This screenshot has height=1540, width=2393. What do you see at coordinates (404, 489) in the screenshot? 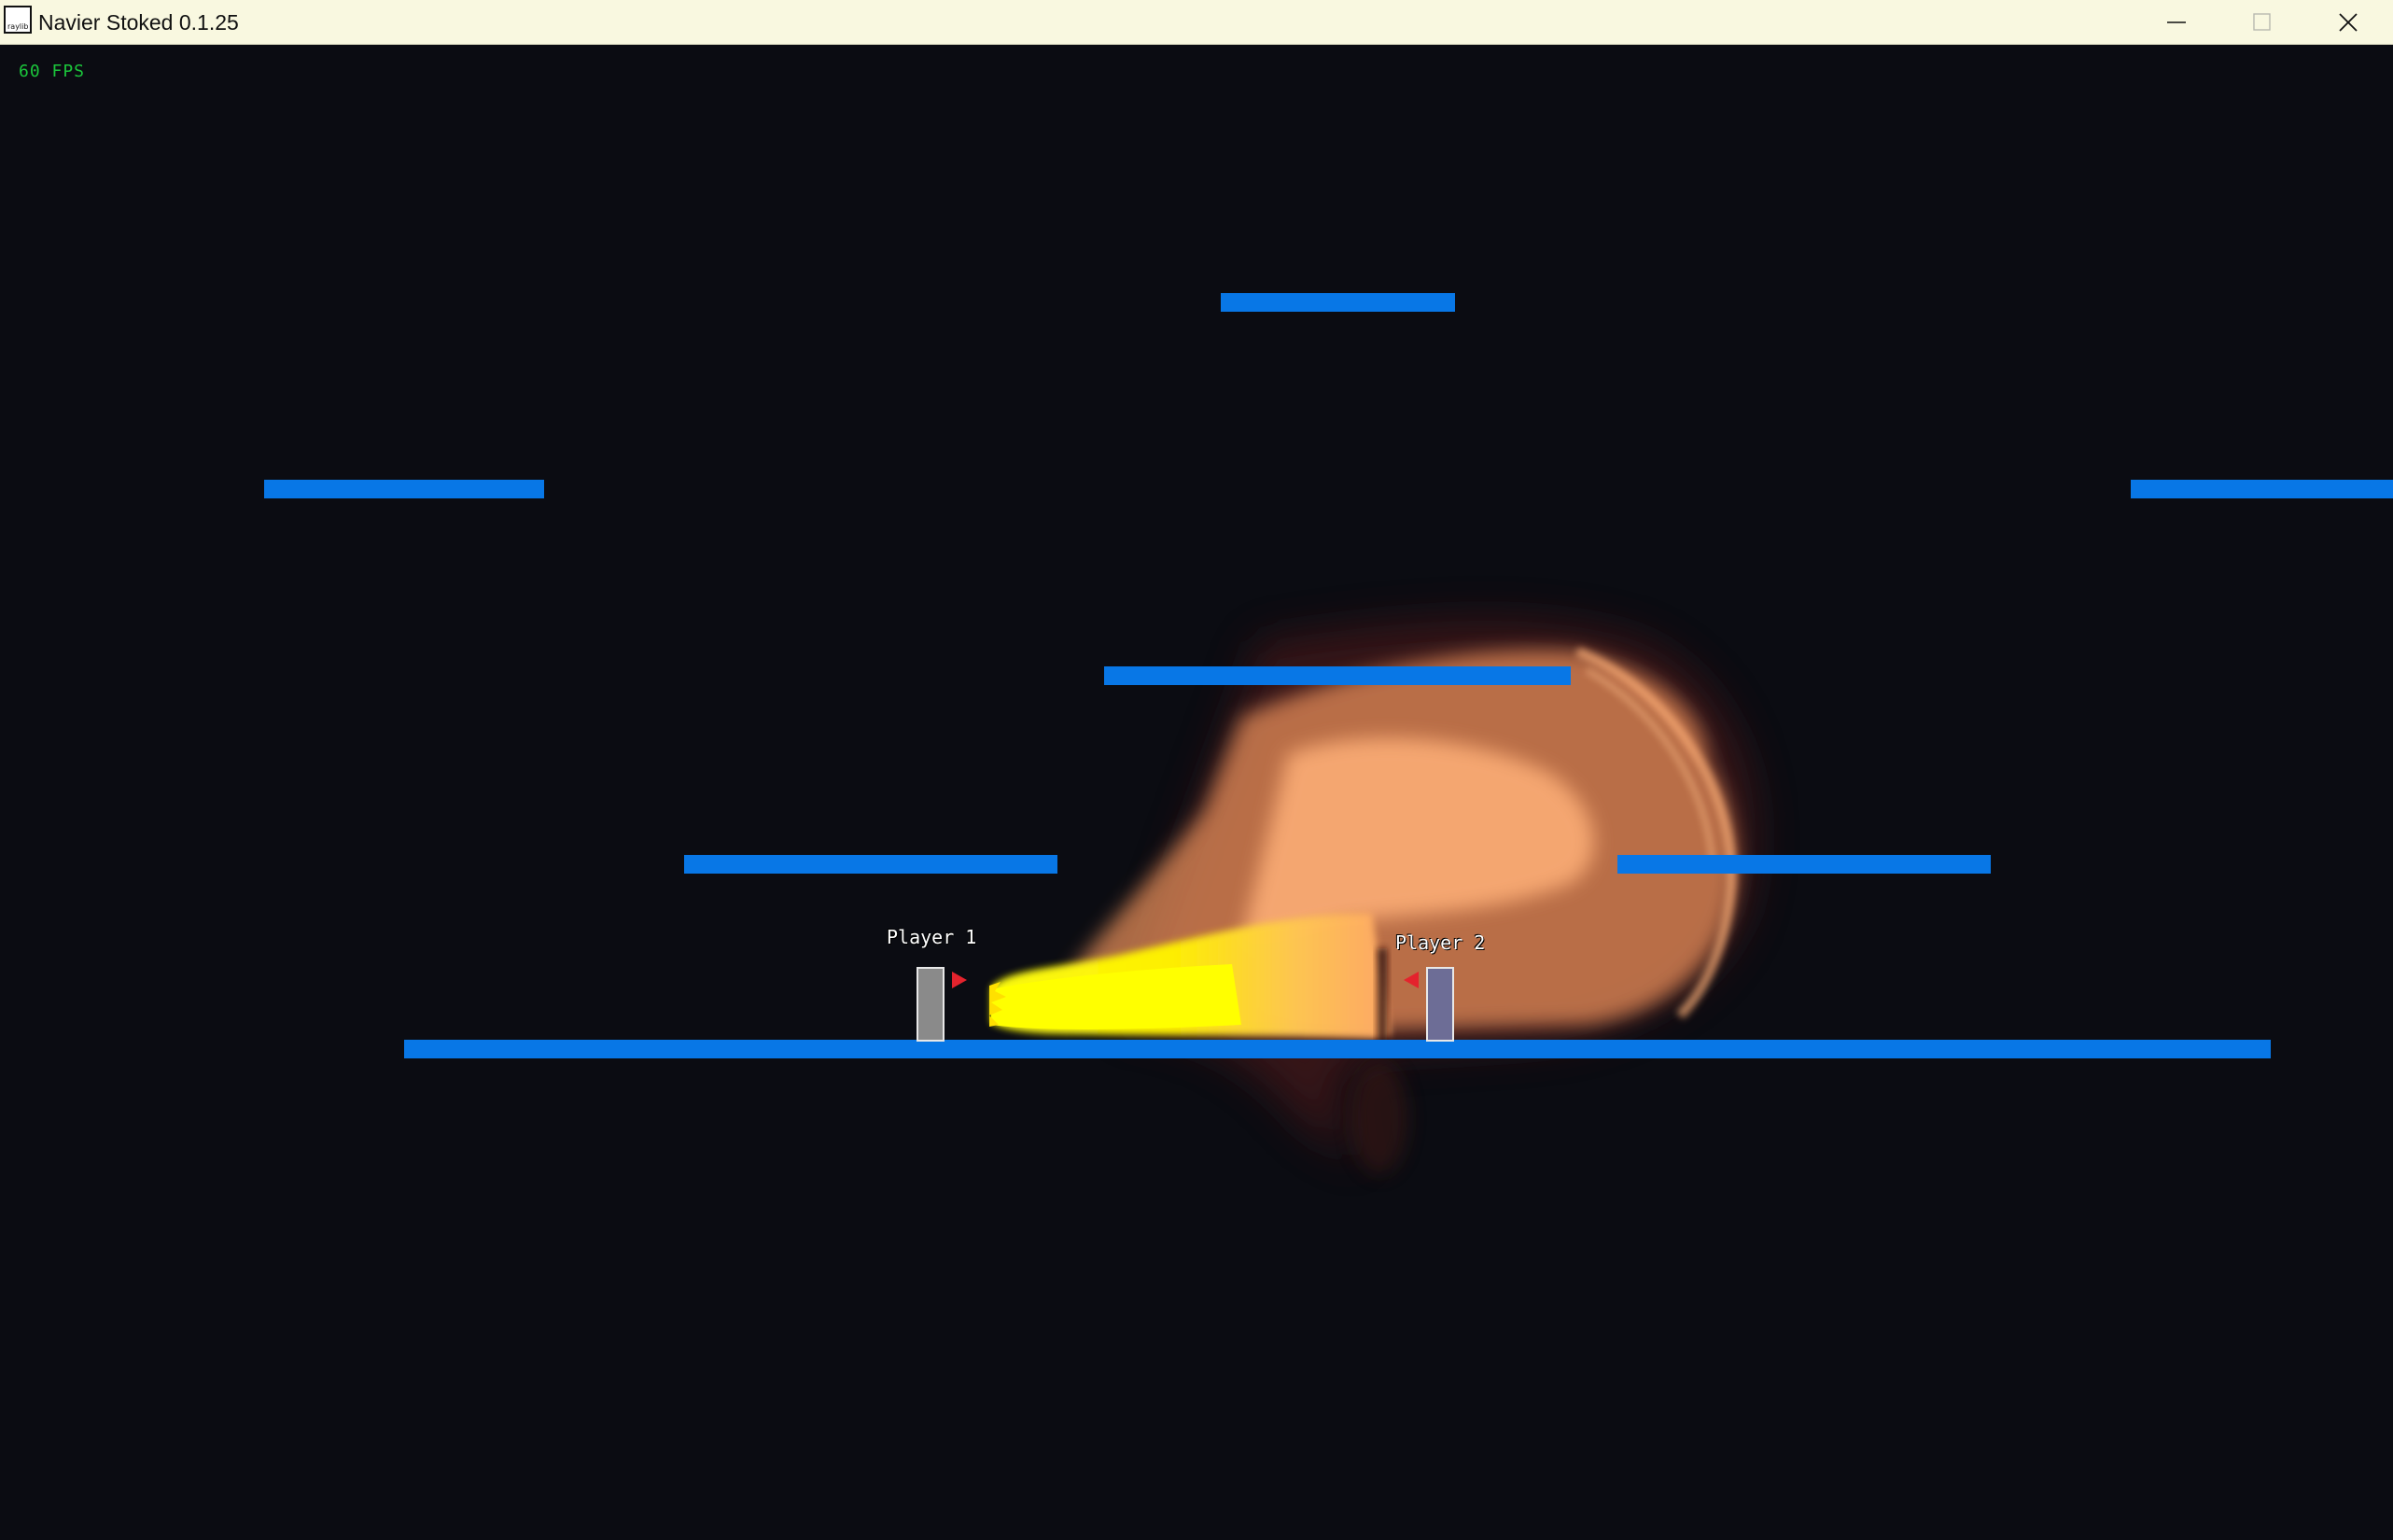
I see `platform-upper-left` at bounding box center [404, 489].